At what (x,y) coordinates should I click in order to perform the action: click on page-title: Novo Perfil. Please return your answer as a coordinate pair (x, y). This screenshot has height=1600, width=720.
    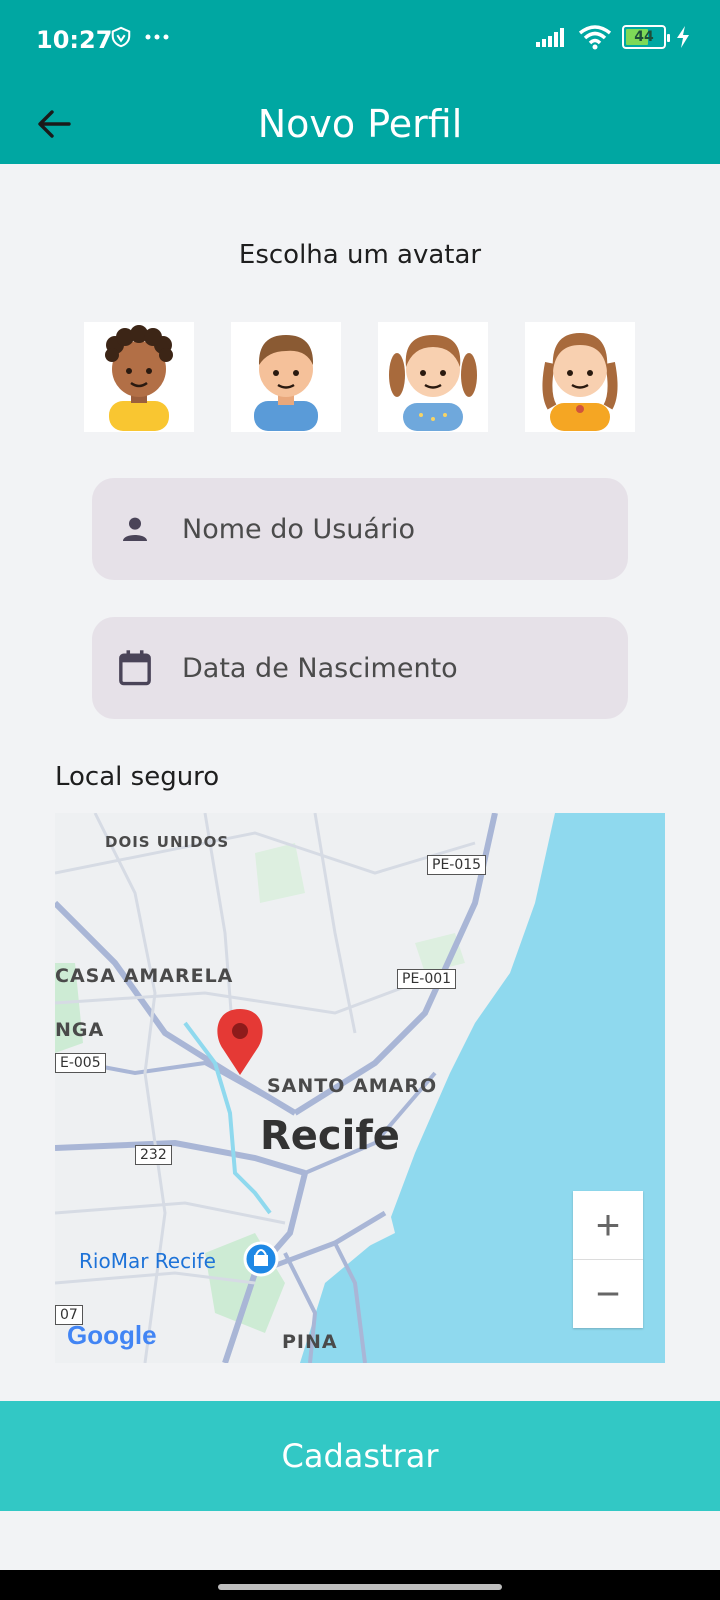
    Looking at the image, I should click on (360, 124).